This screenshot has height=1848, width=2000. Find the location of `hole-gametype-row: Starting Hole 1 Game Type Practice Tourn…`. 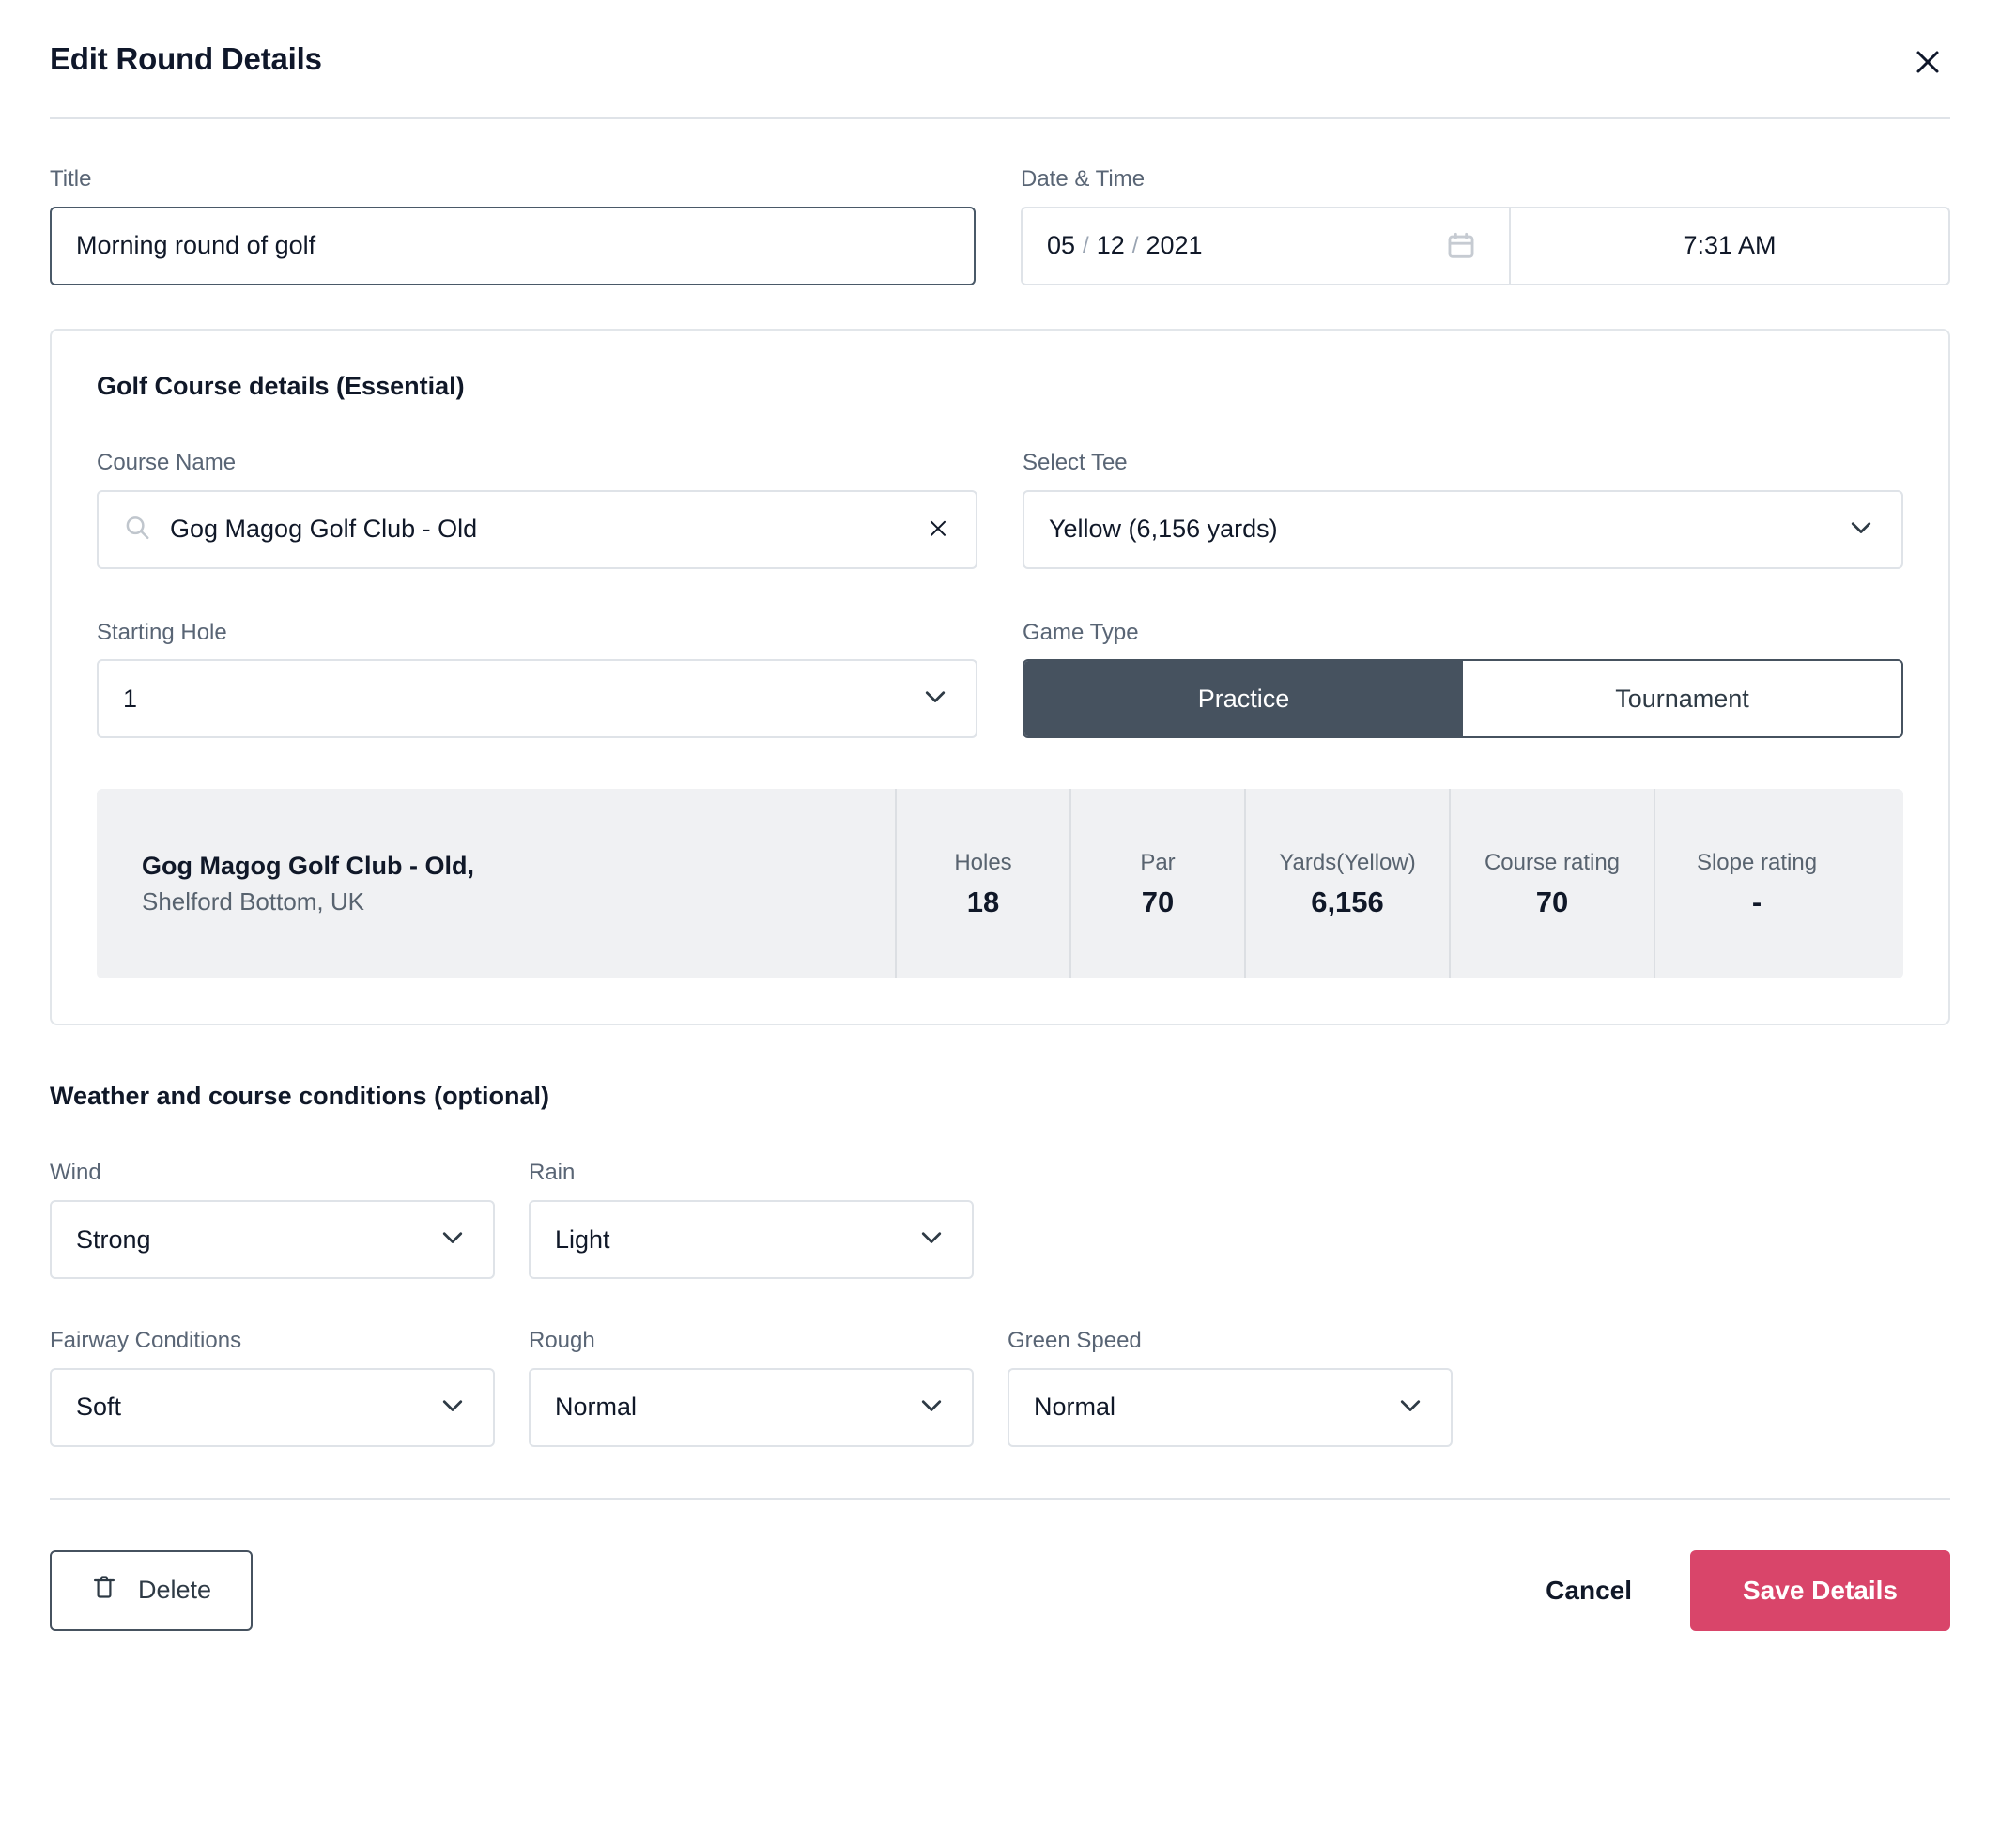

hole-gametype-row: Starting Hole 1 Game Type Practice Tourn… is located at coordinates (1000, 679).